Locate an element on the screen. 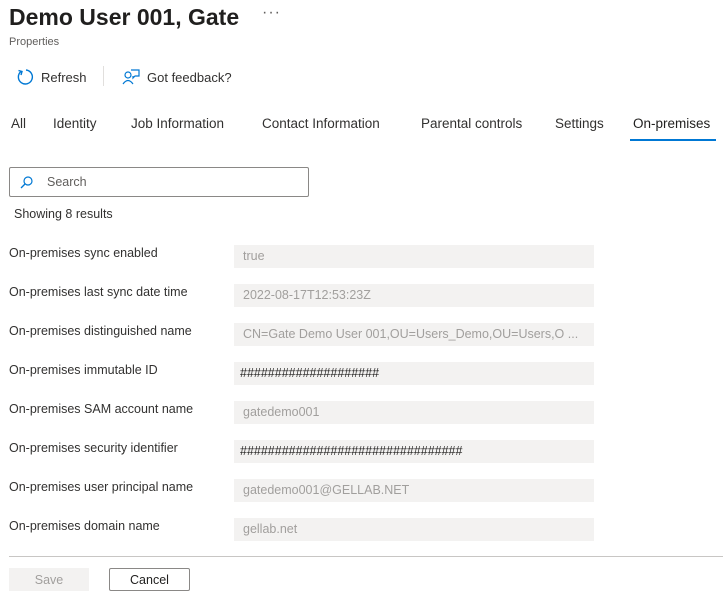 This screenshot has height=600, width=723. page-title: Demo User 001, Gate is located at coordinates (124, 17).